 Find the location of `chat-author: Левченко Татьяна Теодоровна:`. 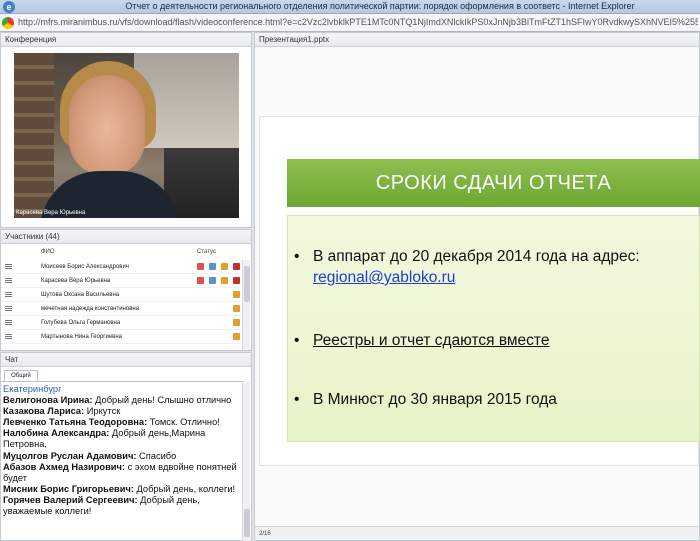

chat-author: Левченко Татьяна Теодоровна: is located at coordinates (75, 422).